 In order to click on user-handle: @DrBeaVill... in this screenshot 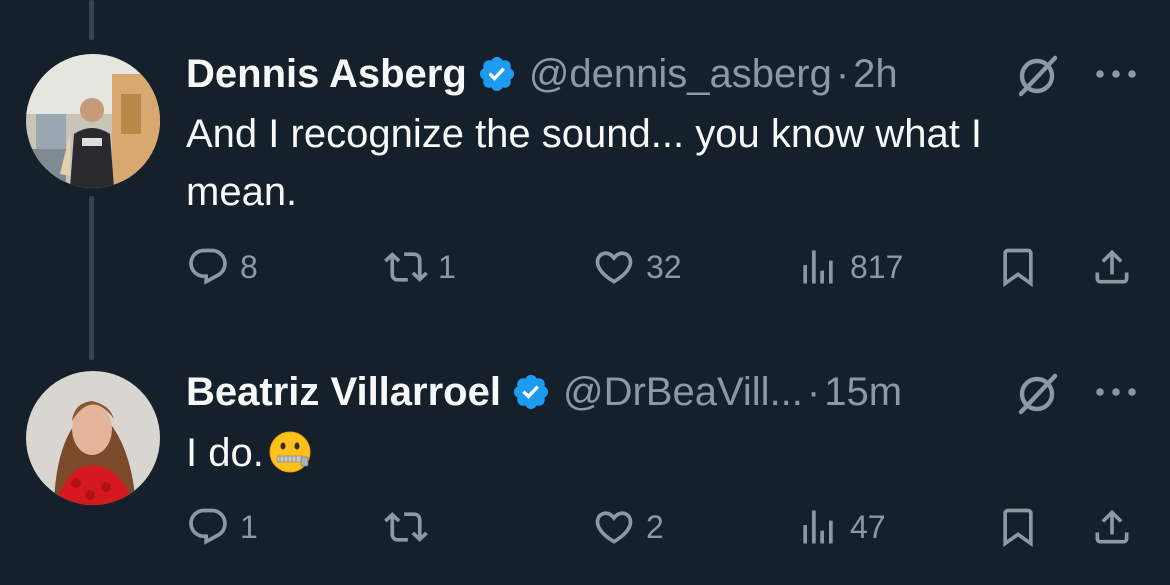, I will do `click(683, 392)`.